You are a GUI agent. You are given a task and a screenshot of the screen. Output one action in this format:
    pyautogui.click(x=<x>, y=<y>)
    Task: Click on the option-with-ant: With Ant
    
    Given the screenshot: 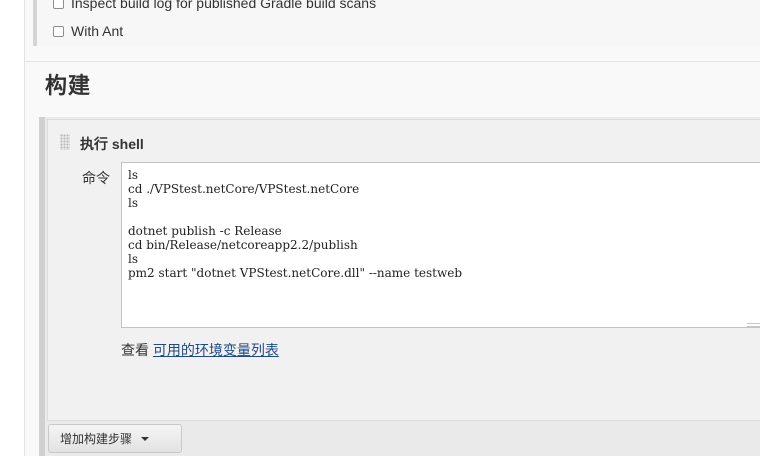 What is the action you would take?
    pyautogui.click(x=88, y=31)
    